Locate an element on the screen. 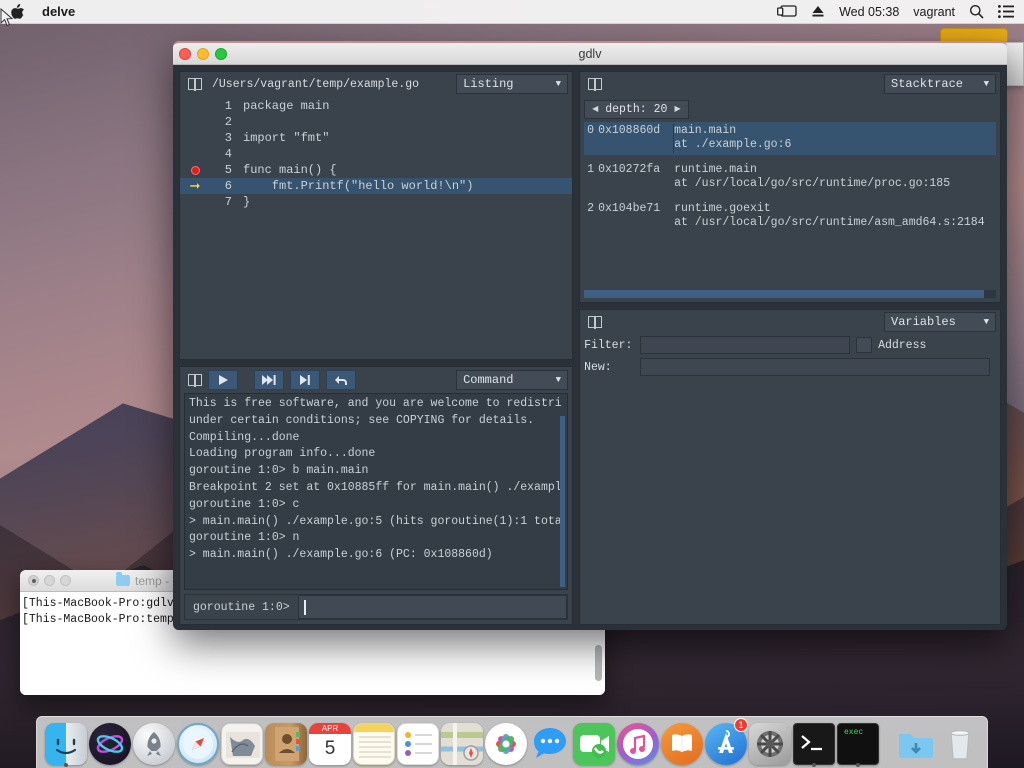 The width and height of the screenshot is (1024, 768). breakpoint-icon is located at coordinates (195, 170).